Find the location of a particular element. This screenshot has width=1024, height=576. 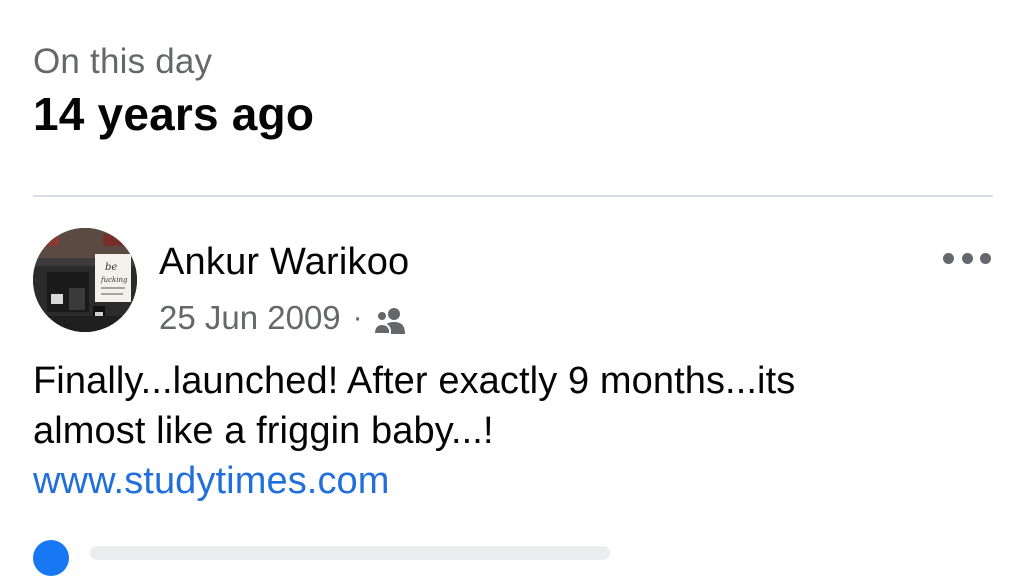

author-name: Ankur Warikoo is located at coordinates (284, 262).